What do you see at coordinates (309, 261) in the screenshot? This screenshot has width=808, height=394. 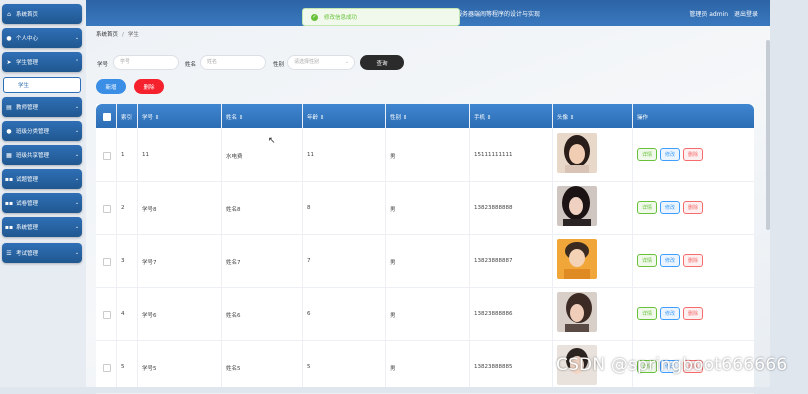 I see `cell-age: 7` at bounding box center [309, 261].